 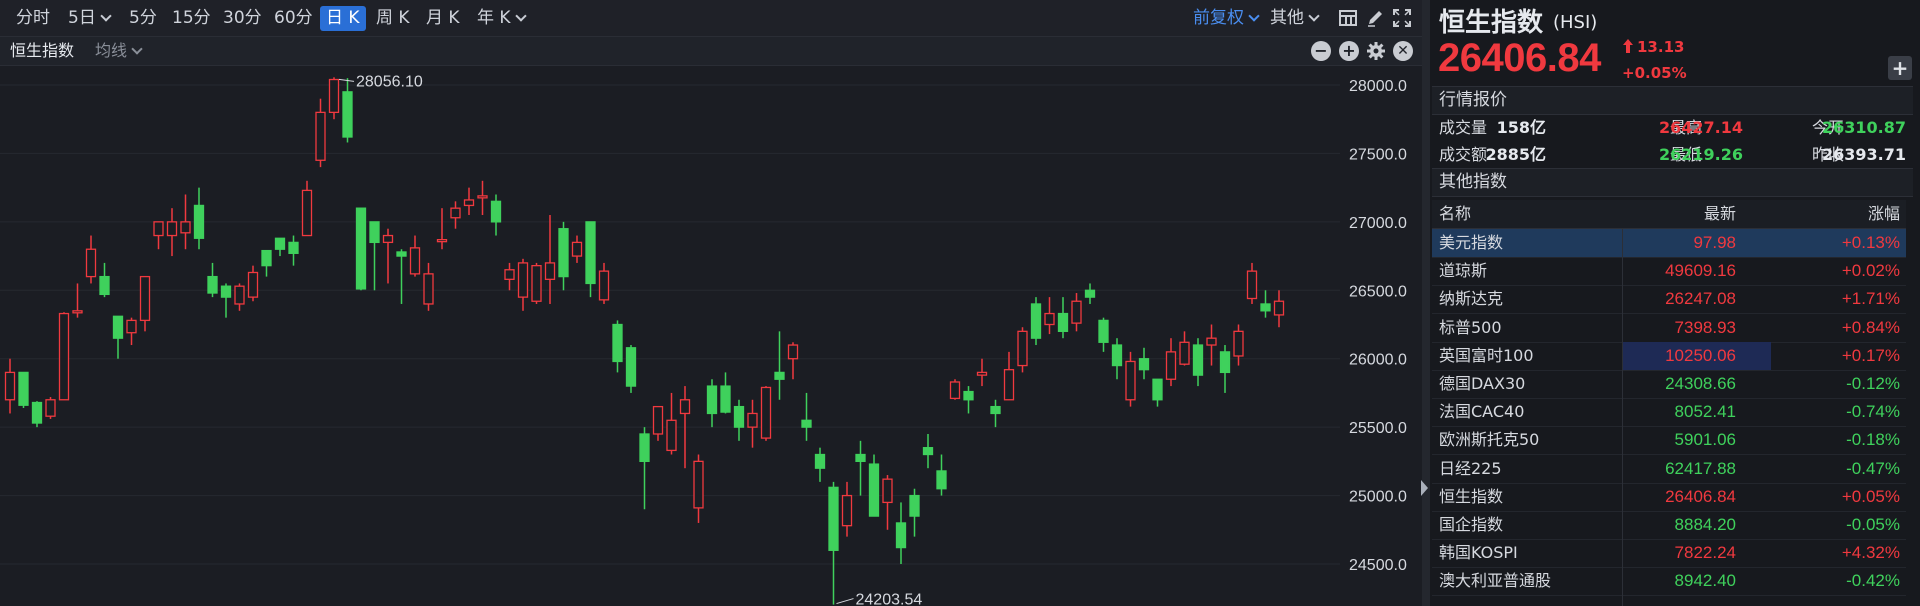 What do you see at coordinates (1669, 272) in the screenshot?
I see `index-row: 道琼斯 49609.16 +0.02%` at bounding box center [1669, 272].